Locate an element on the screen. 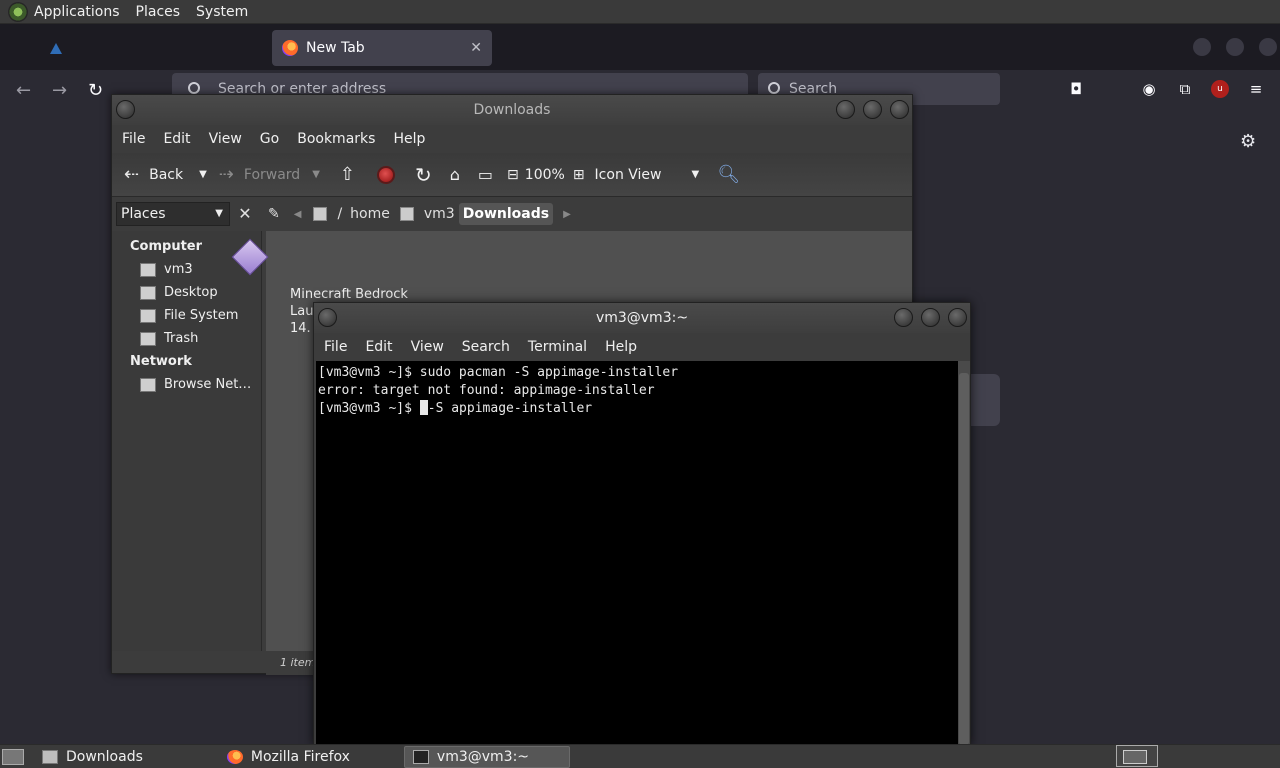 This screenshot has width=1280, height=768. folder-icon is located at coordinates (50, 756).